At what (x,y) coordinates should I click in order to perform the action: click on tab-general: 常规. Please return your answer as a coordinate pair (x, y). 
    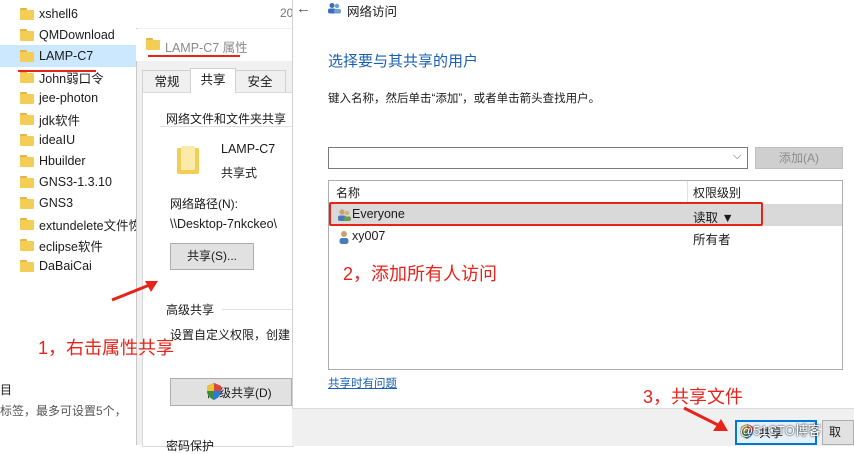
    Looking at the image, I should click on (167, 81).